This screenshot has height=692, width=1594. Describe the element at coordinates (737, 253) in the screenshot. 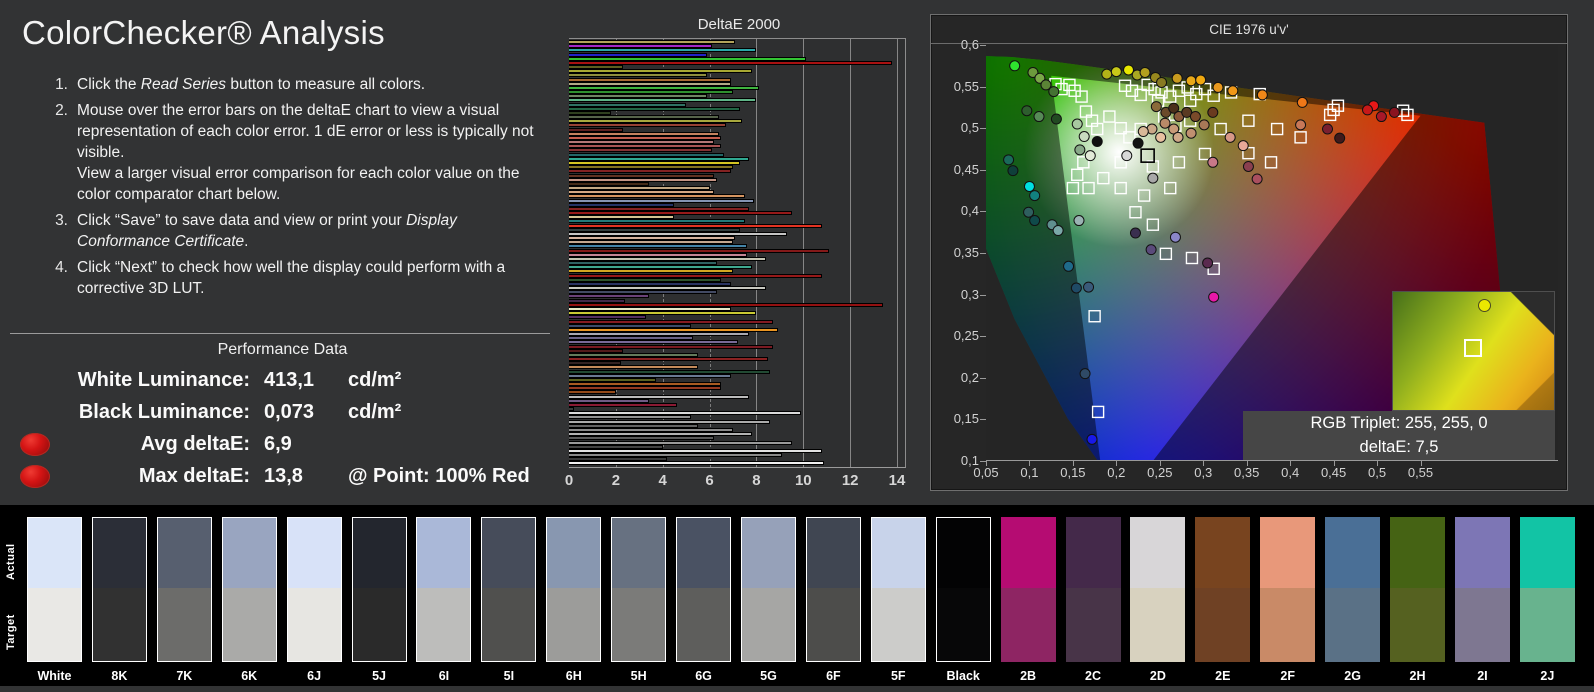

I see `deltae-chart-plot` at that location.